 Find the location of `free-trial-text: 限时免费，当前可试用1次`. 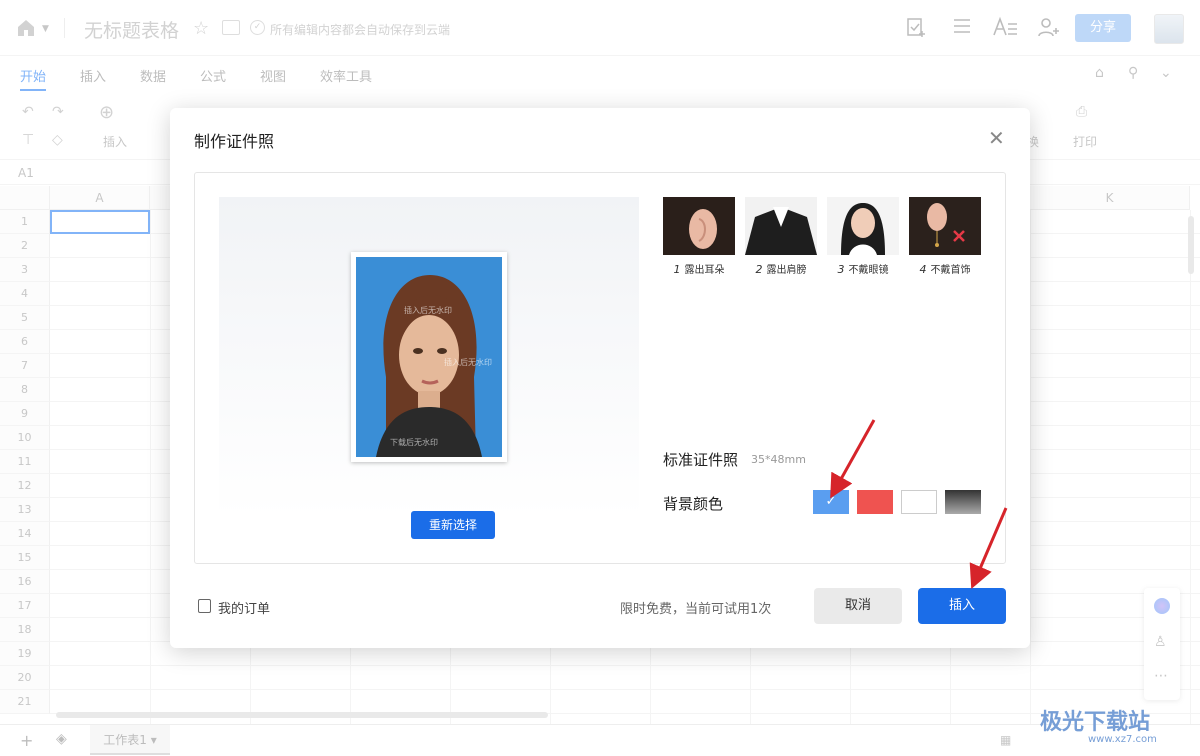

free-trial-text: 限时免费，当前可试用1次 is located at coordinates (696, 609).